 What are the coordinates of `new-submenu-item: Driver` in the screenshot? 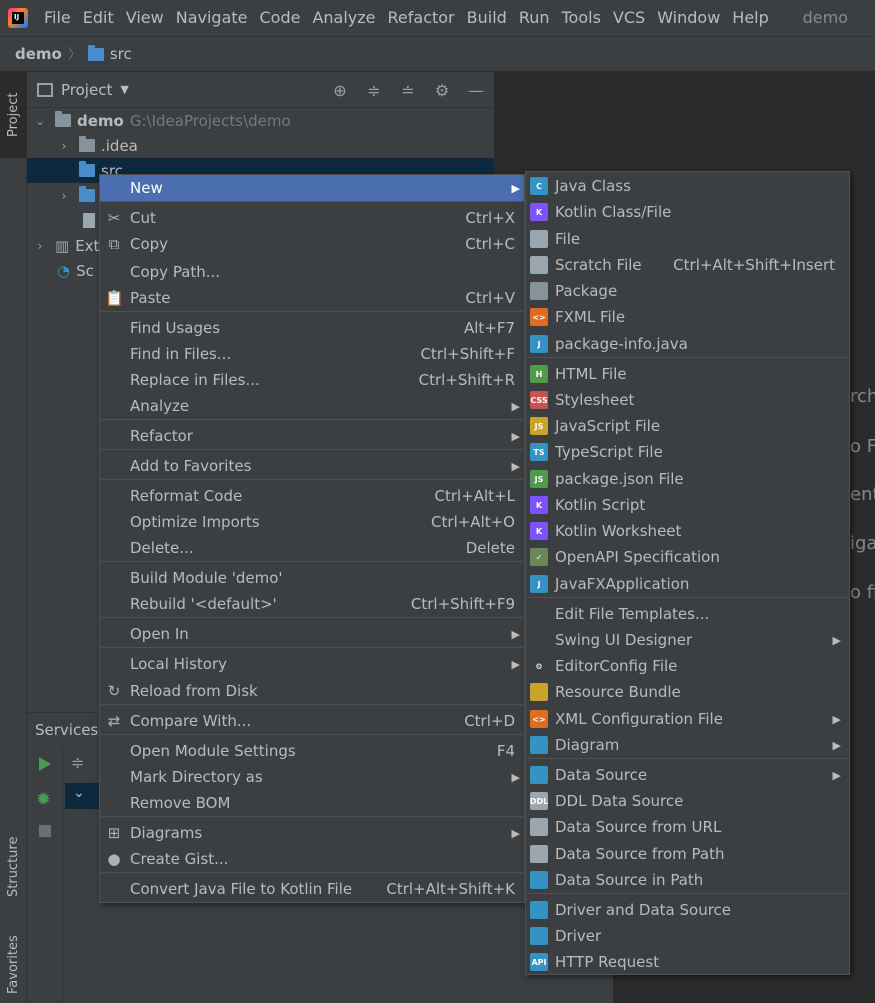 It's located at (687, 936).